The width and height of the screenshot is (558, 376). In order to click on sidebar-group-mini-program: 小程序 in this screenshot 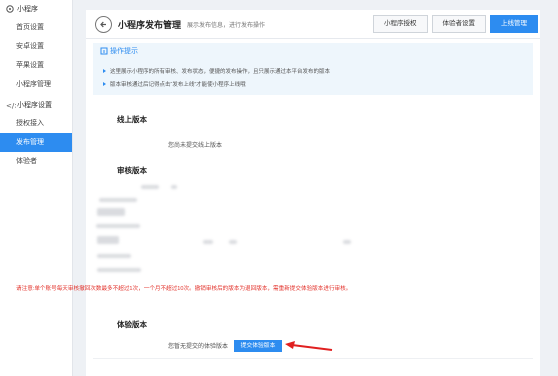, I will do `click(36, 9)`.